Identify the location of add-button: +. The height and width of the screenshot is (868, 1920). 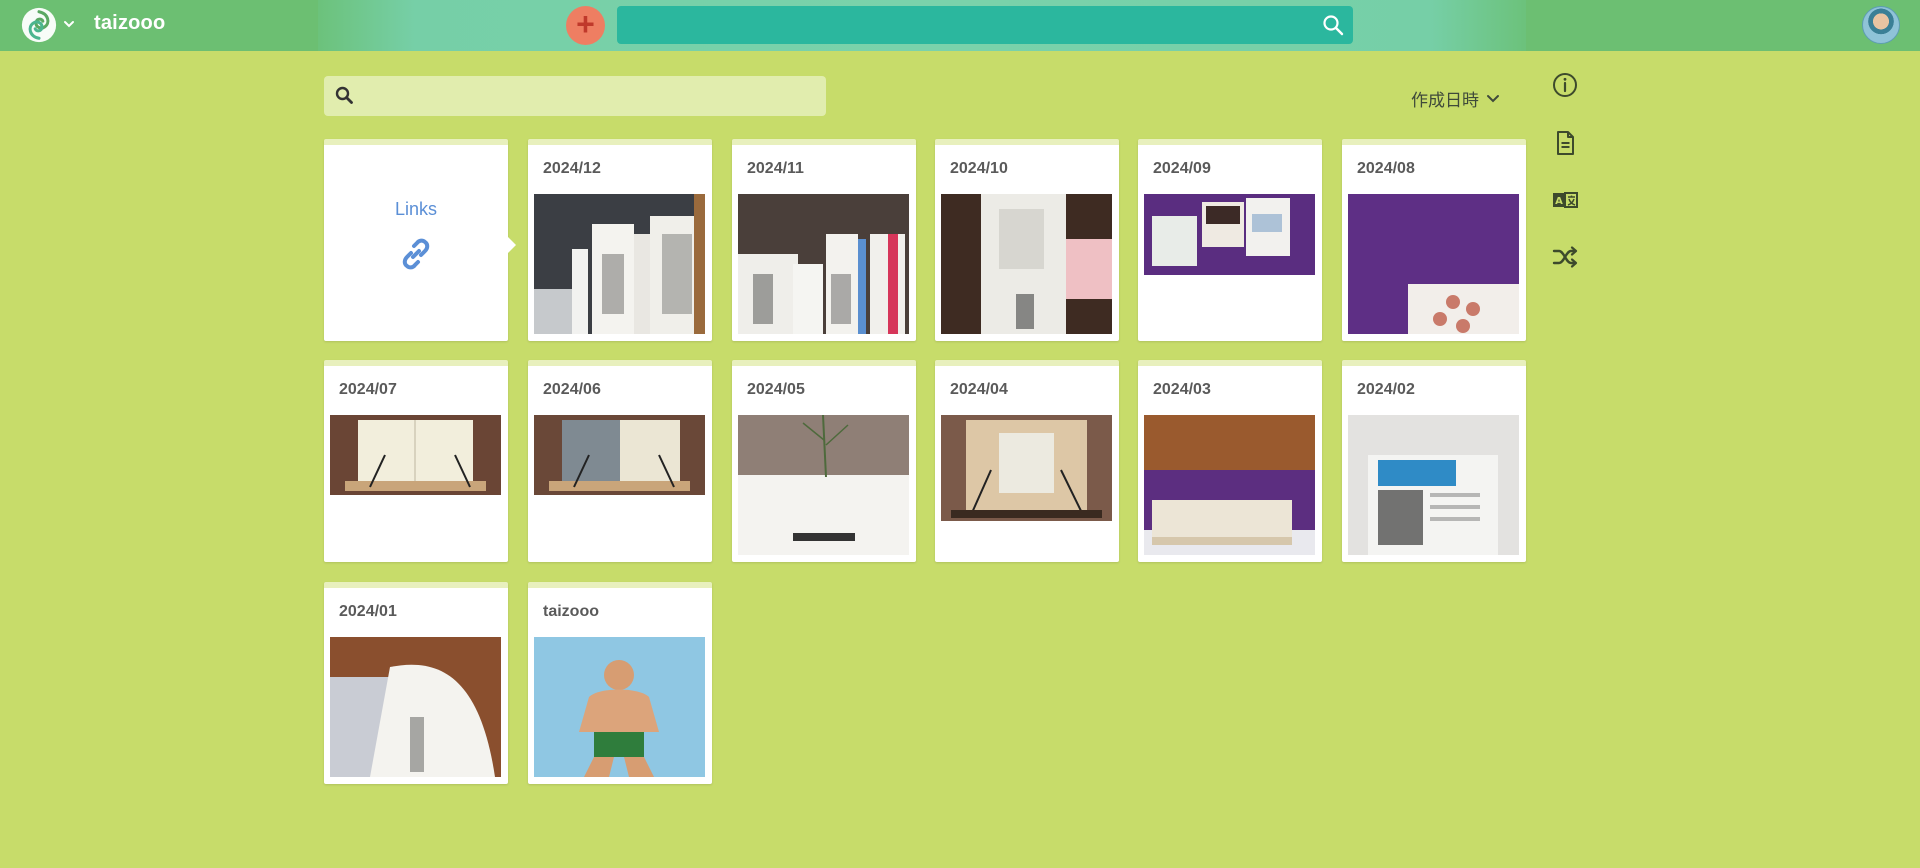
(585, 25).